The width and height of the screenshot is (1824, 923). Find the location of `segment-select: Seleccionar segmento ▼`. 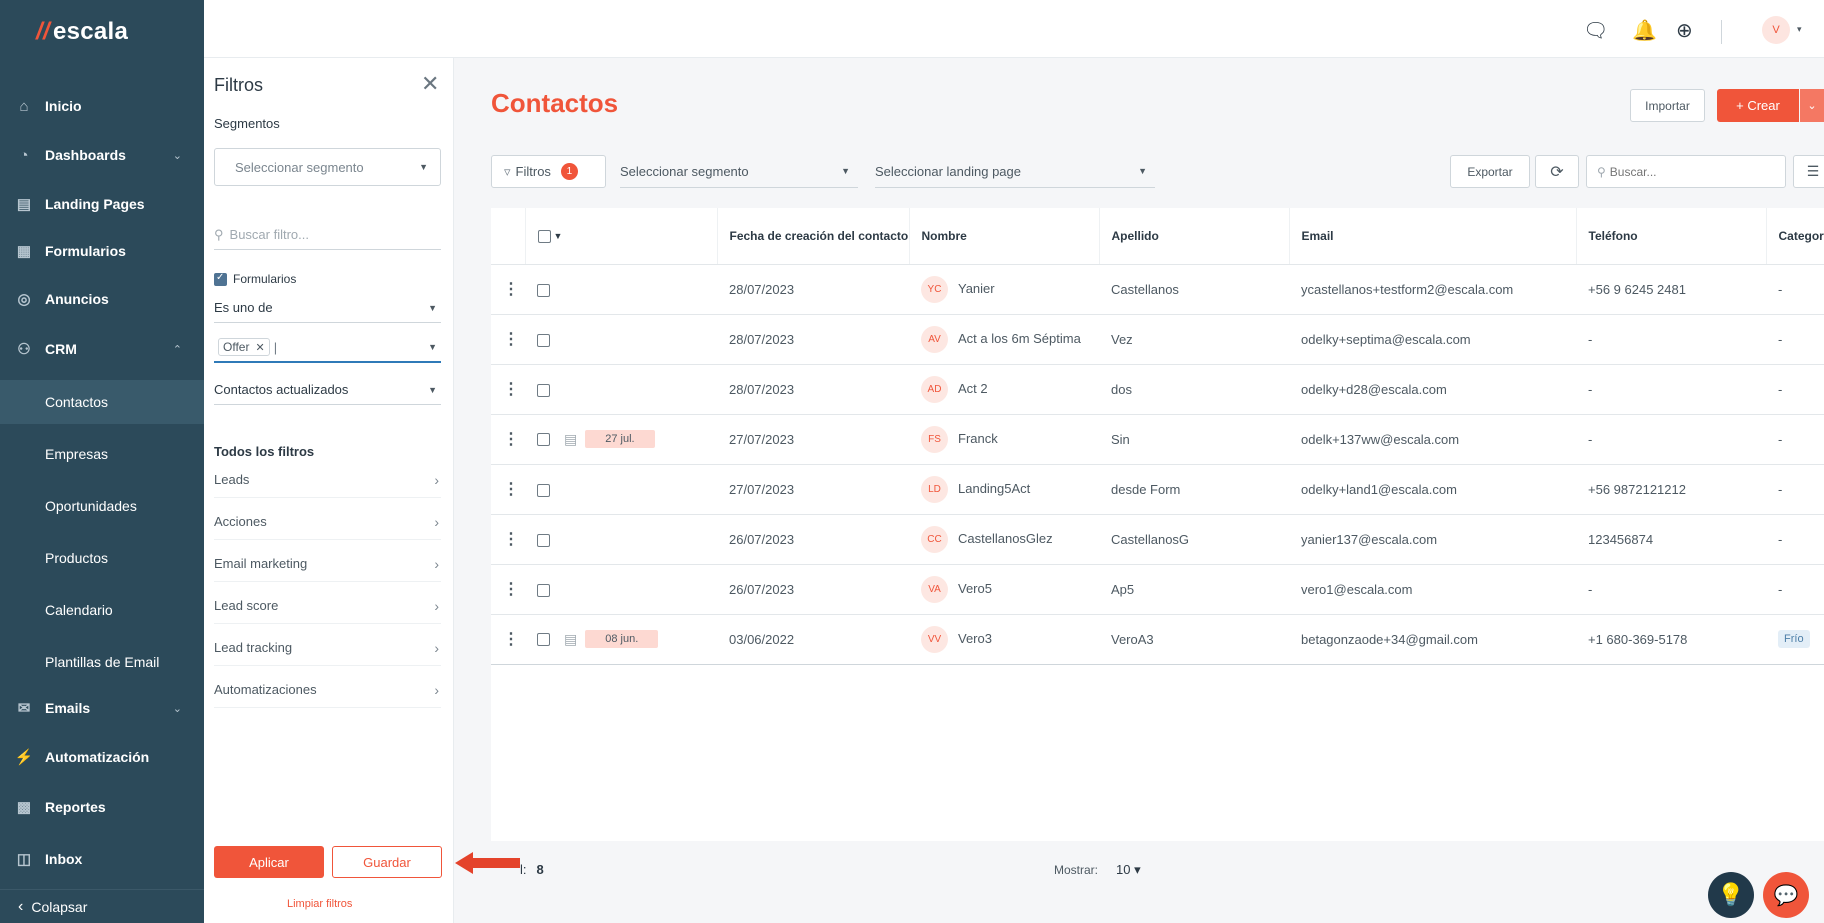

segment-select: Seleccionar segmento ▼ is located at coordinates (327, 167).